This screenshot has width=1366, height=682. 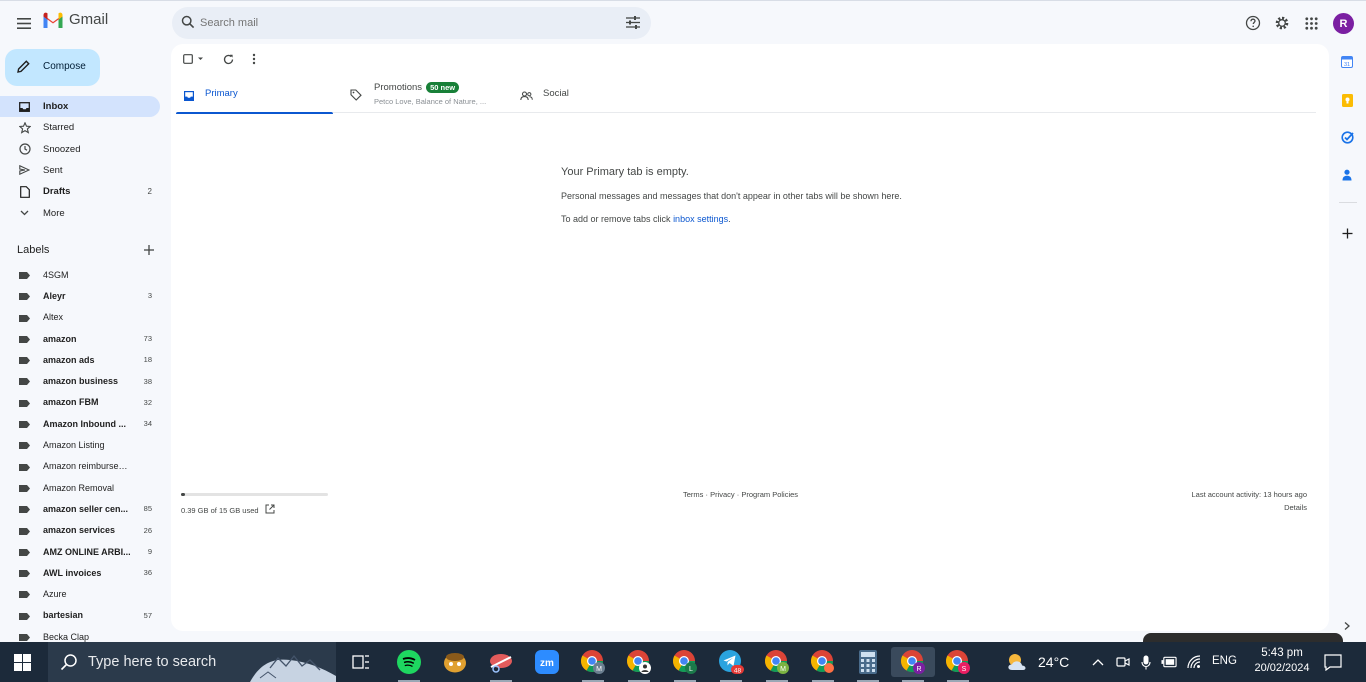 What do you see at coordinates (685, 664) in the screenshot?
I see `chrome-profile-l-icon: L` at bounding box center [685, 664].